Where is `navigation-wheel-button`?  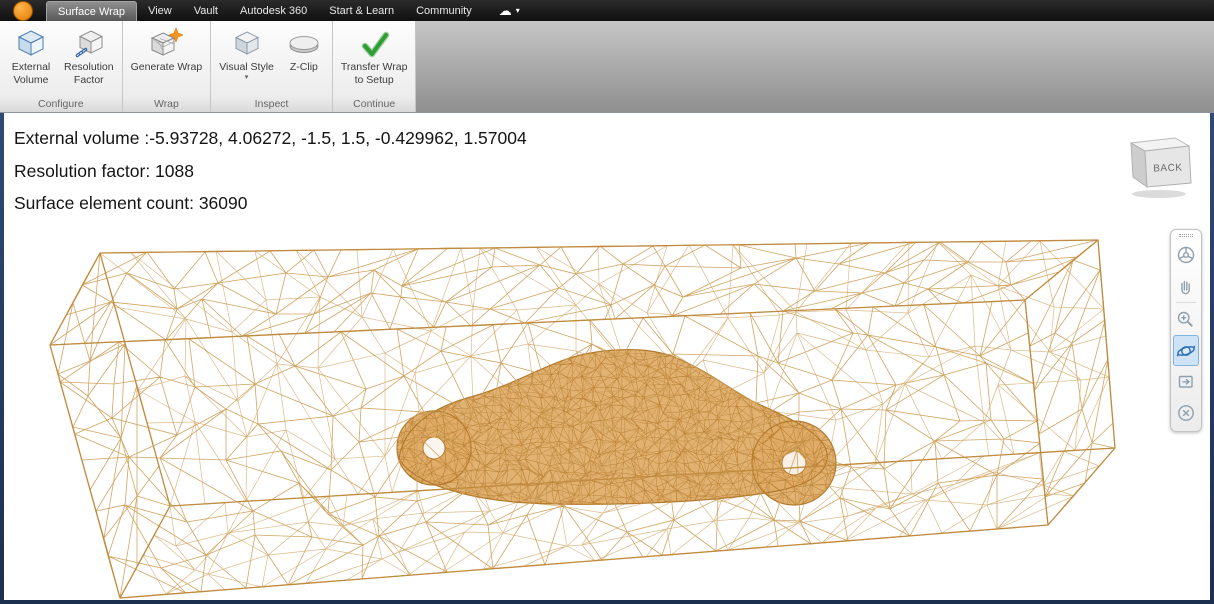 navigation-wheel-button is located at coordinates (1186, 254).